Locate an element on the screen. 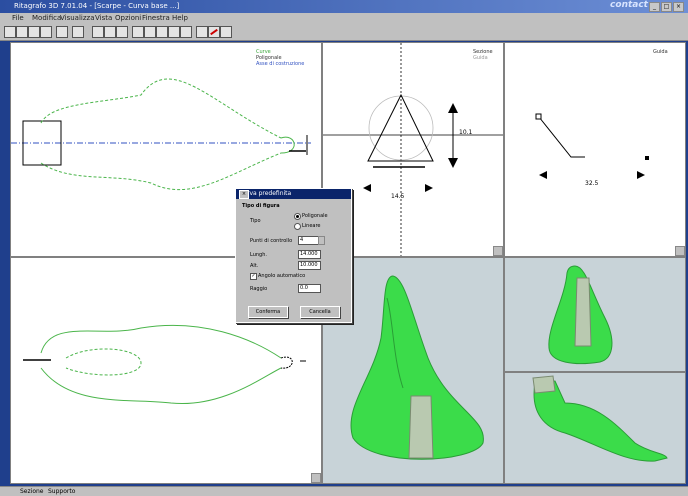 The height and width of the screenshot is (496, 688). dialog-title-bar: Curva predefinita × is located at coordinates (293, 194).